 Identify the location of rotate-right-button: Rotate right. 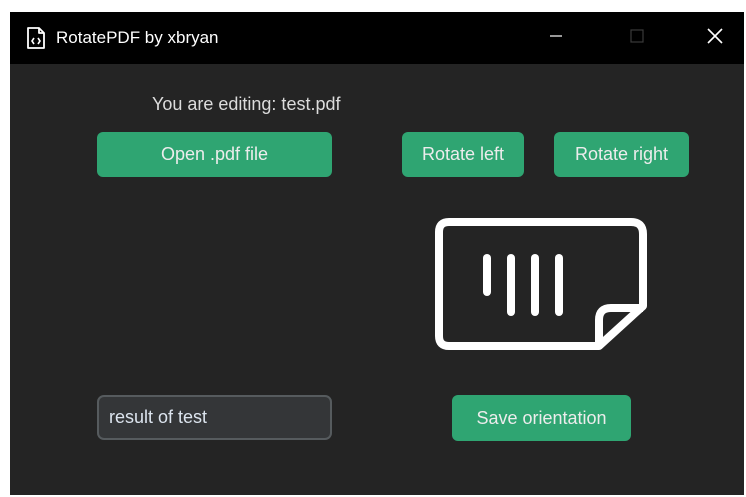
(621, 154).